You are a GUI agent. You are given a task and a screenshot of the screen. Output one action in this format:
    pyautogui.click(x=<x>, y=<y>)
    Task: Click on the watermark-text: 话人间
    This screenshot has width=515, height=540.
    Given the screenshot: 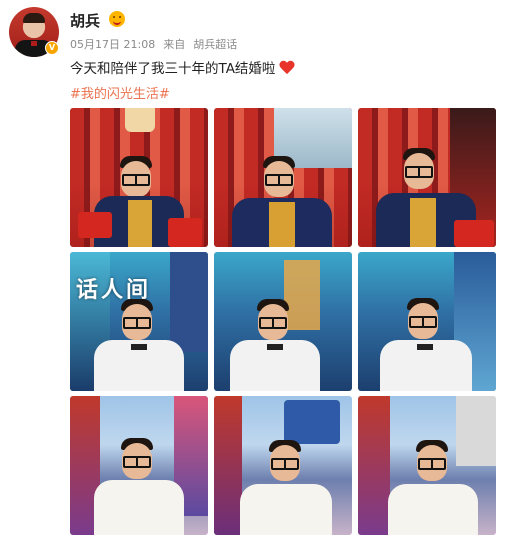 What is the action you would take?
    pyautogui.click(x=114, y=290)
    